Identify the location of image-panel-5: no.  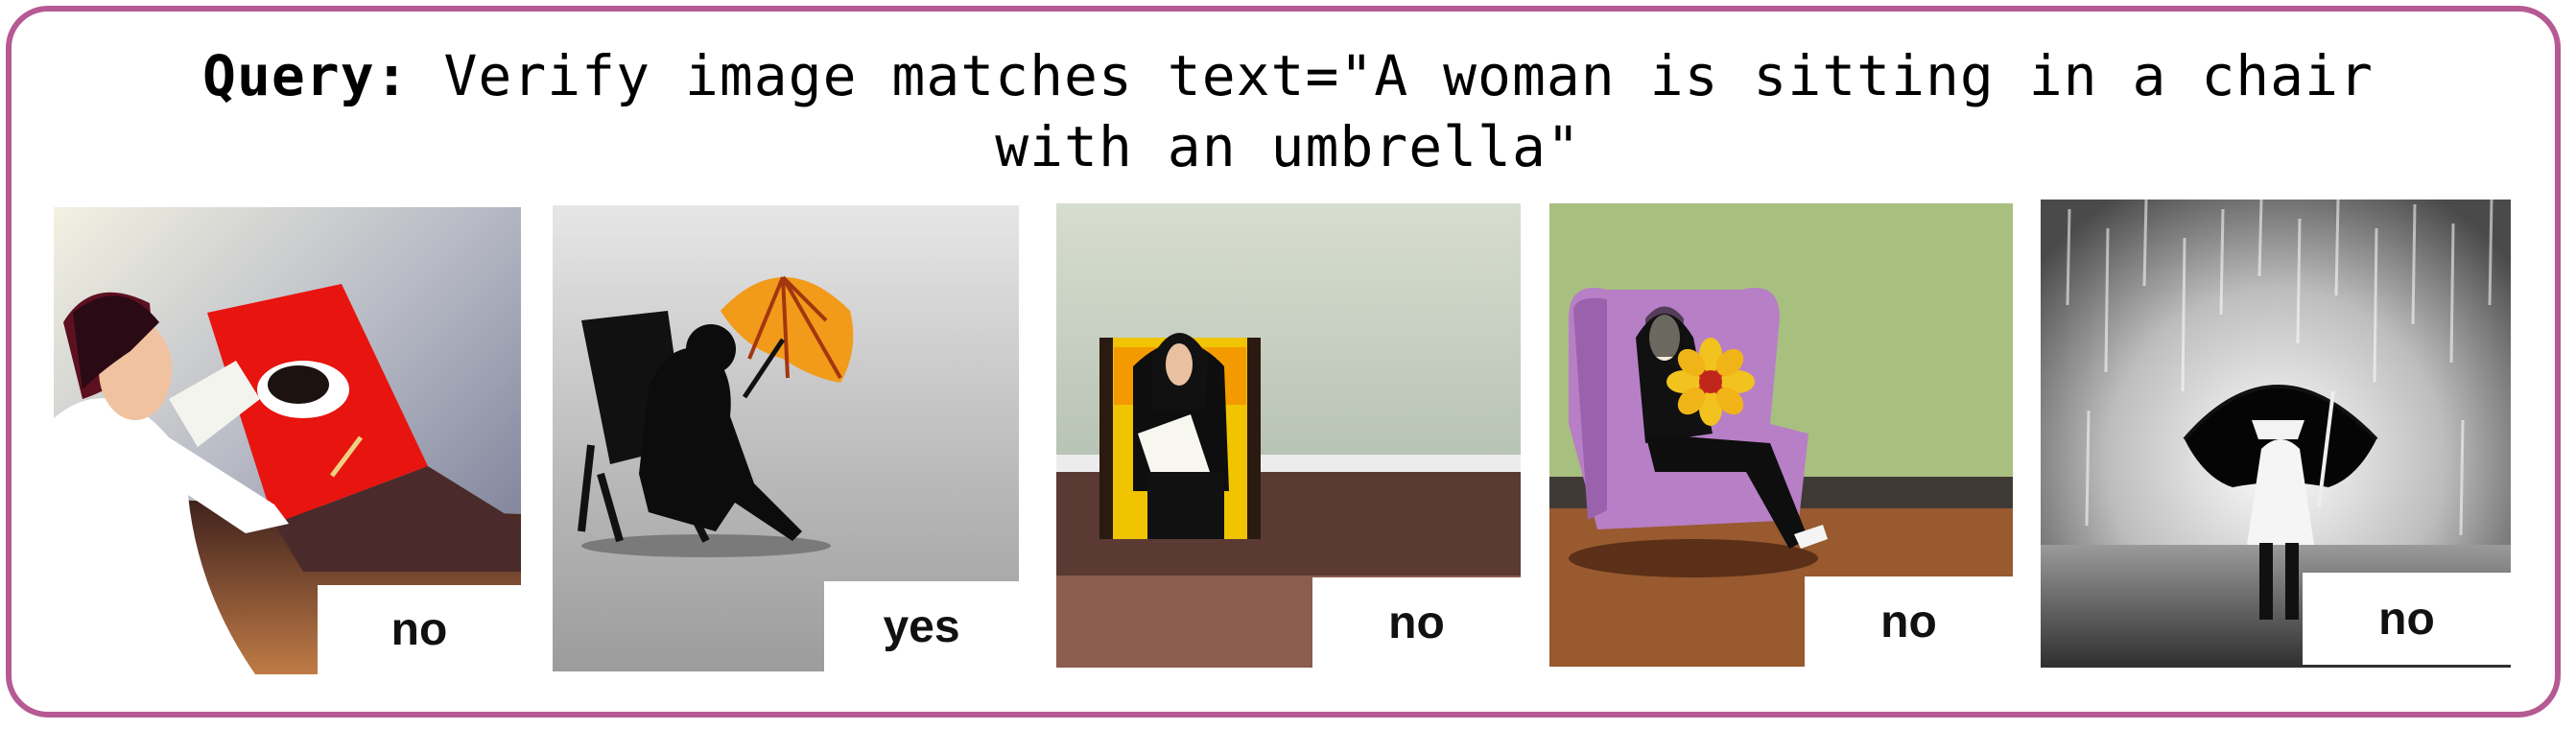
(2276, 434).